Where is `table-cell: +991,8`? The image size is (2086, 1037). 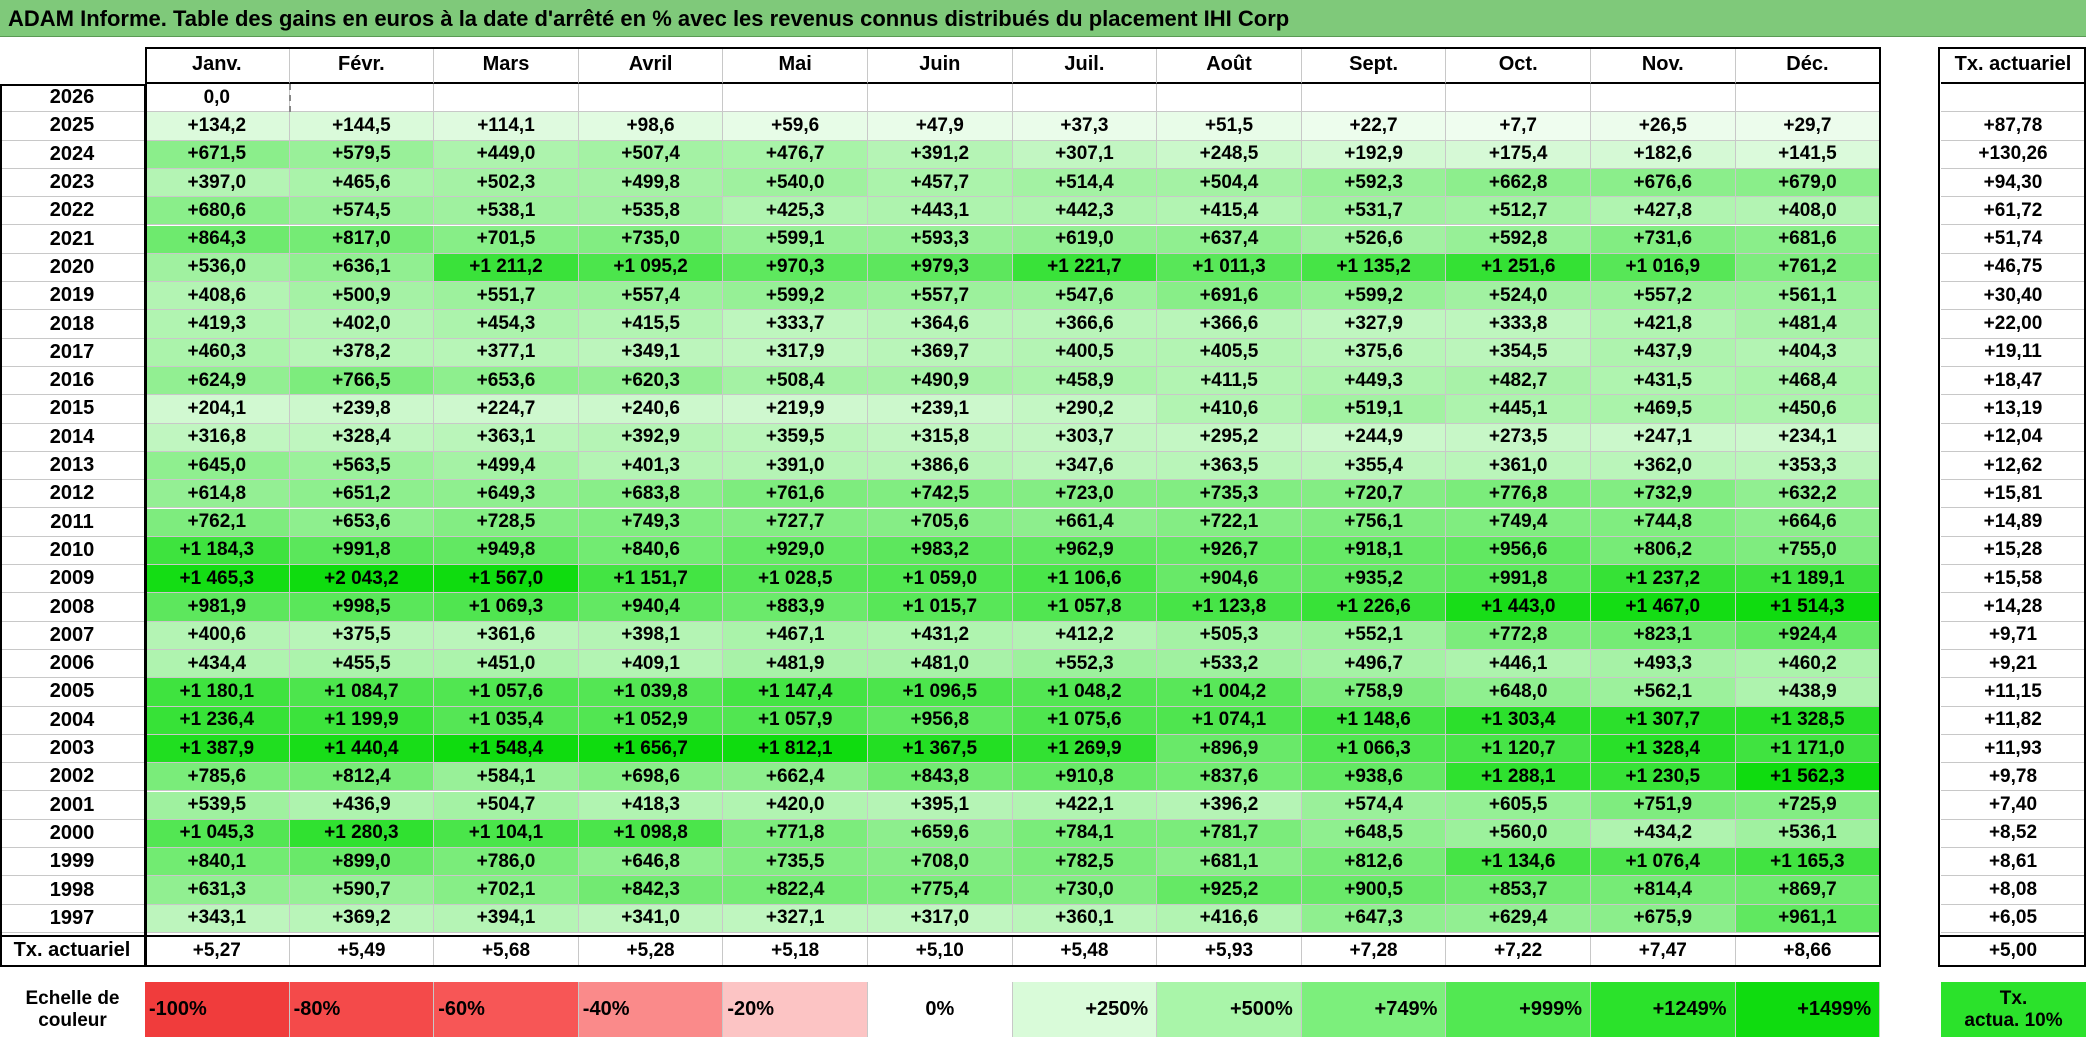 table-cell: +991,8 is located at coordinates (1518, 579).